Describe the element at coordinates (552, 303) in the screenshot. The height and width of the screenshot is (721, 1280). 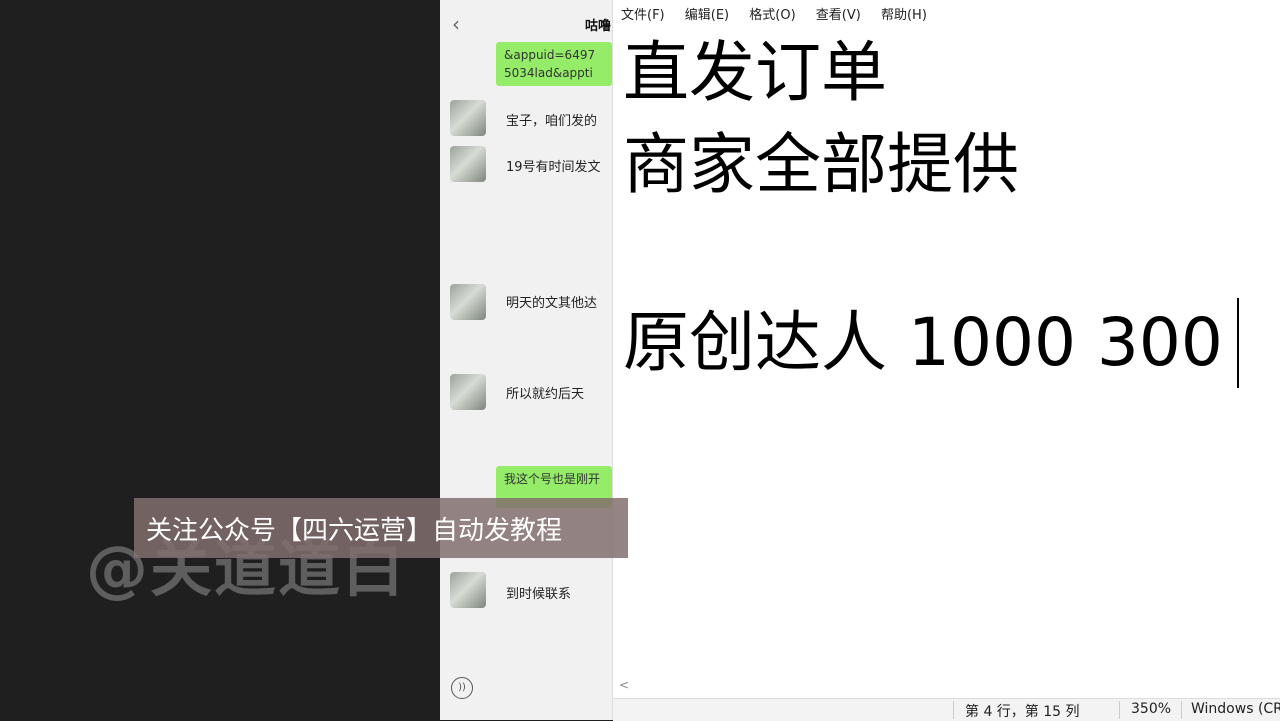
I see `chat-message: 明天的文其他达` at that location.